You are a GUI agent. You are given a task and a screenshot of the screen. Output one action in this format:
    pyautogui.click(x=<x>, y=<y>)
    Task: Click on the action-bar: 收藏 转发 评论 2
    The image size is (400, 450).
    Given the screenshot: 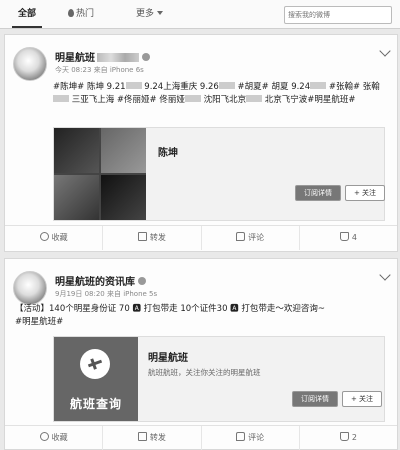 What is the action you would take?
    pyautogui.click(x=201, y=437)
    